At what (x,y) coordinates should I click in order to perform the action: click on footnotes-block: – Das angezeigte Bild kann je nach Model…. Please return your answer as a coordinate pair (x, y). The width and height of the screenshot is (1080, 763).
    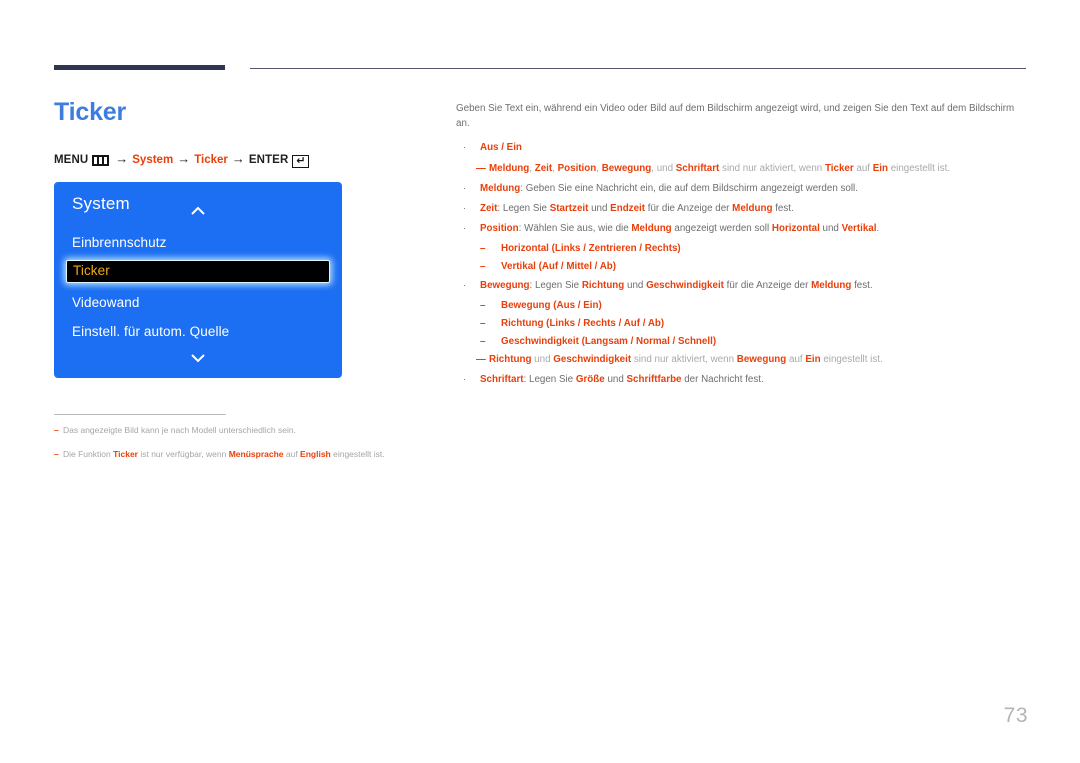
    Looking at the image, I should click on (244, 448).